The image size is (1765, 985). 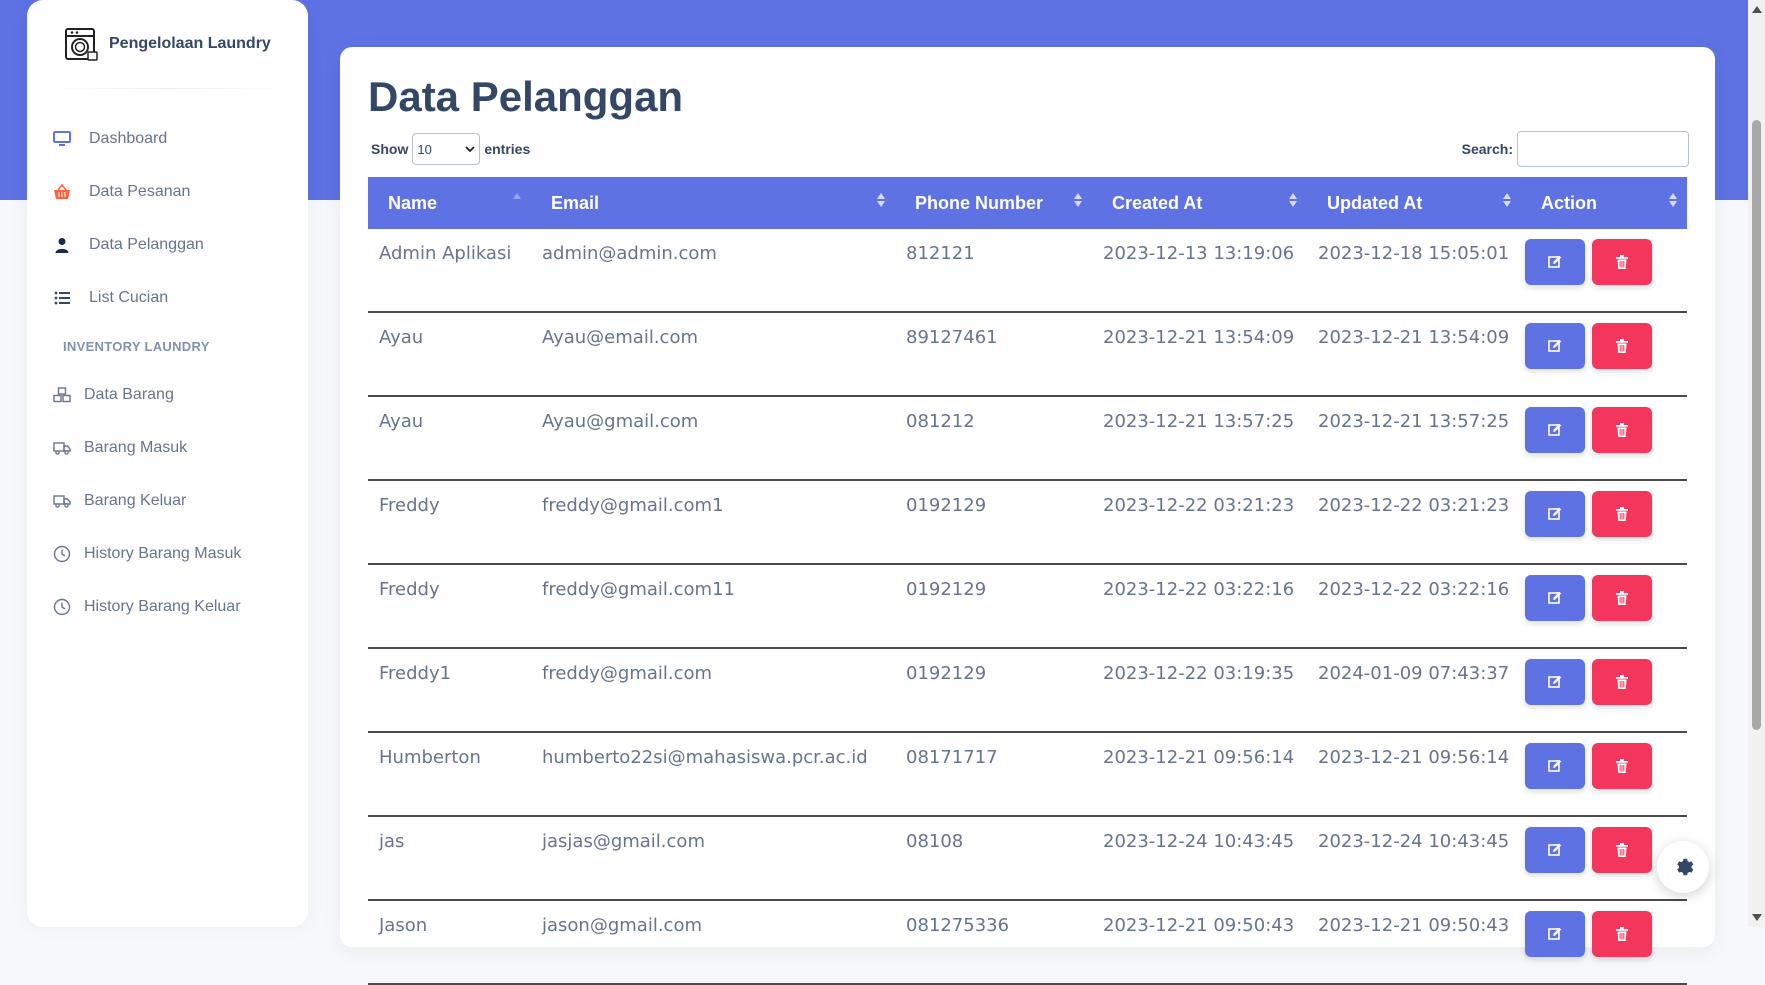 I want to click on sidebar-item-dashboard: Dashboard, so click(x=167, y=138).